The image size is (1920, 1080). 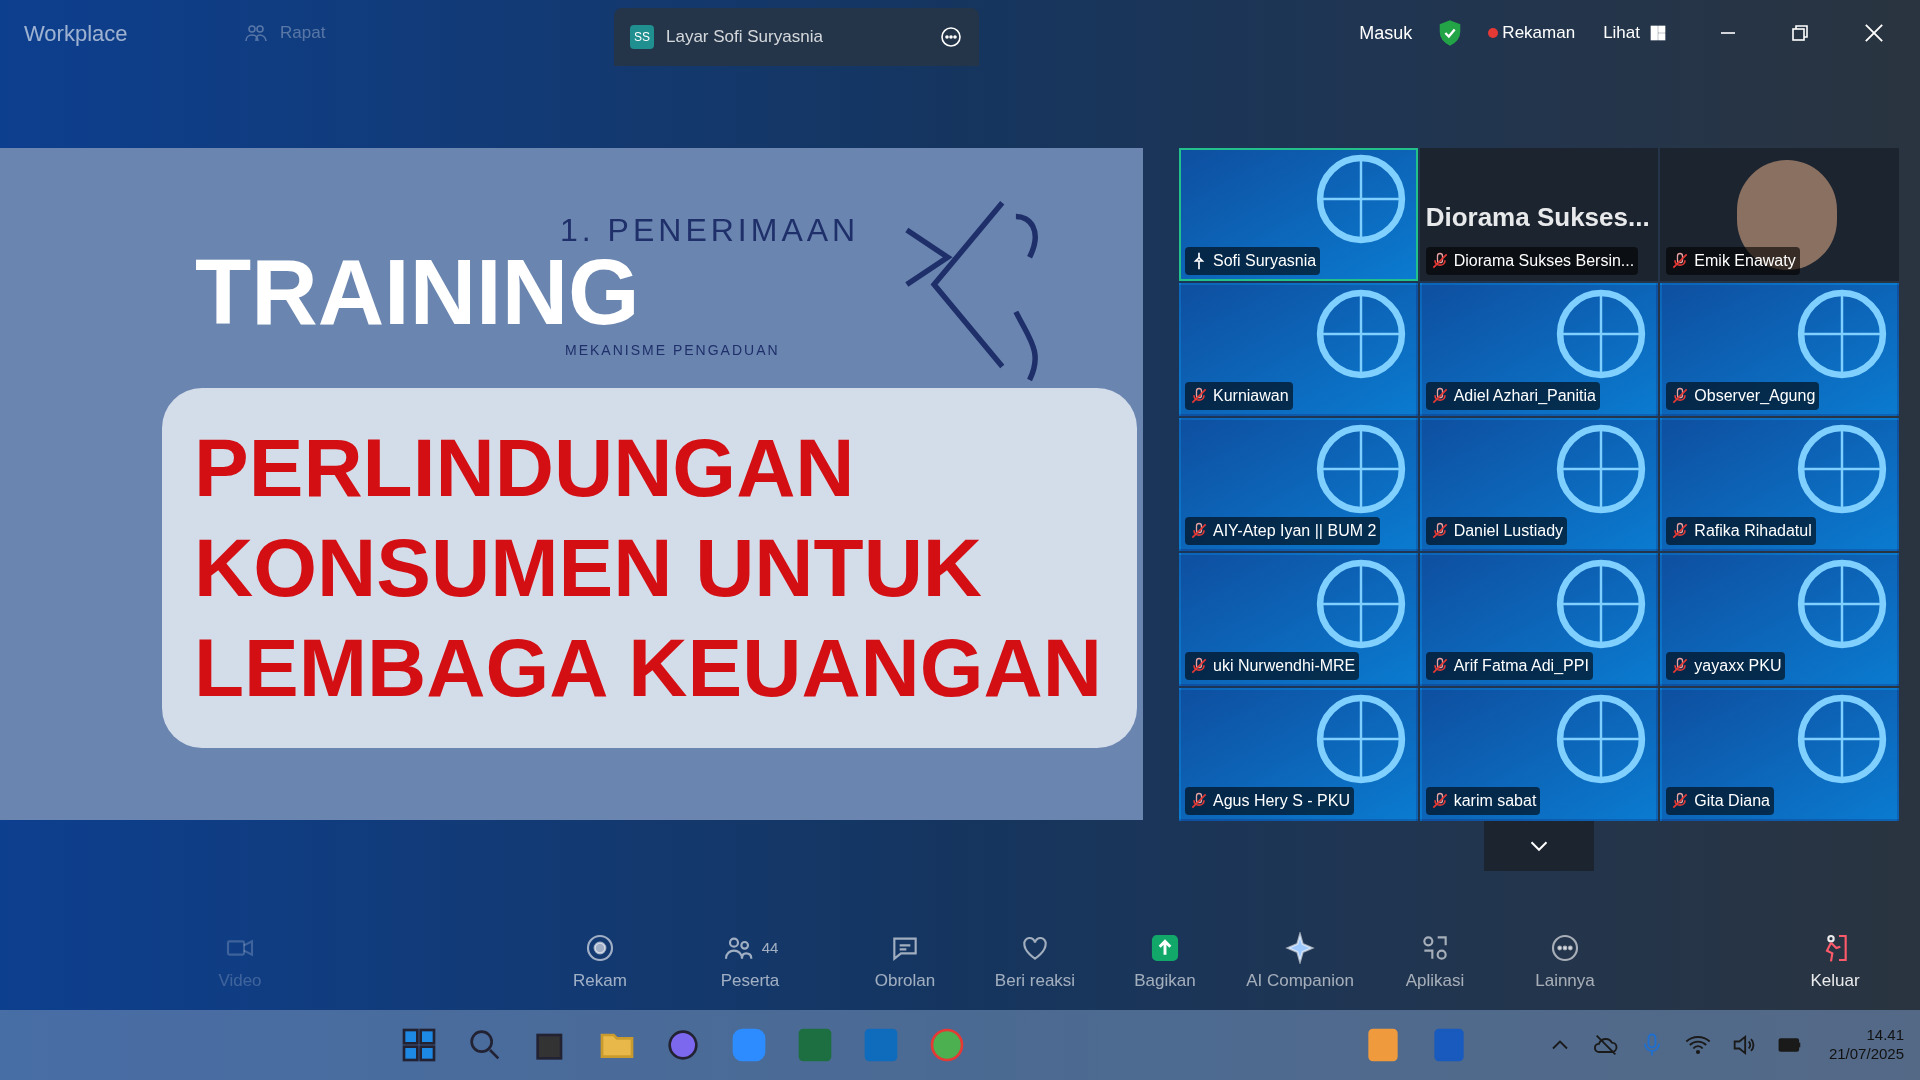 What do you see at coordinates (642, 37) in the screenshot?
I see `avatar-initials: SS` at bounding box center [642, 37].